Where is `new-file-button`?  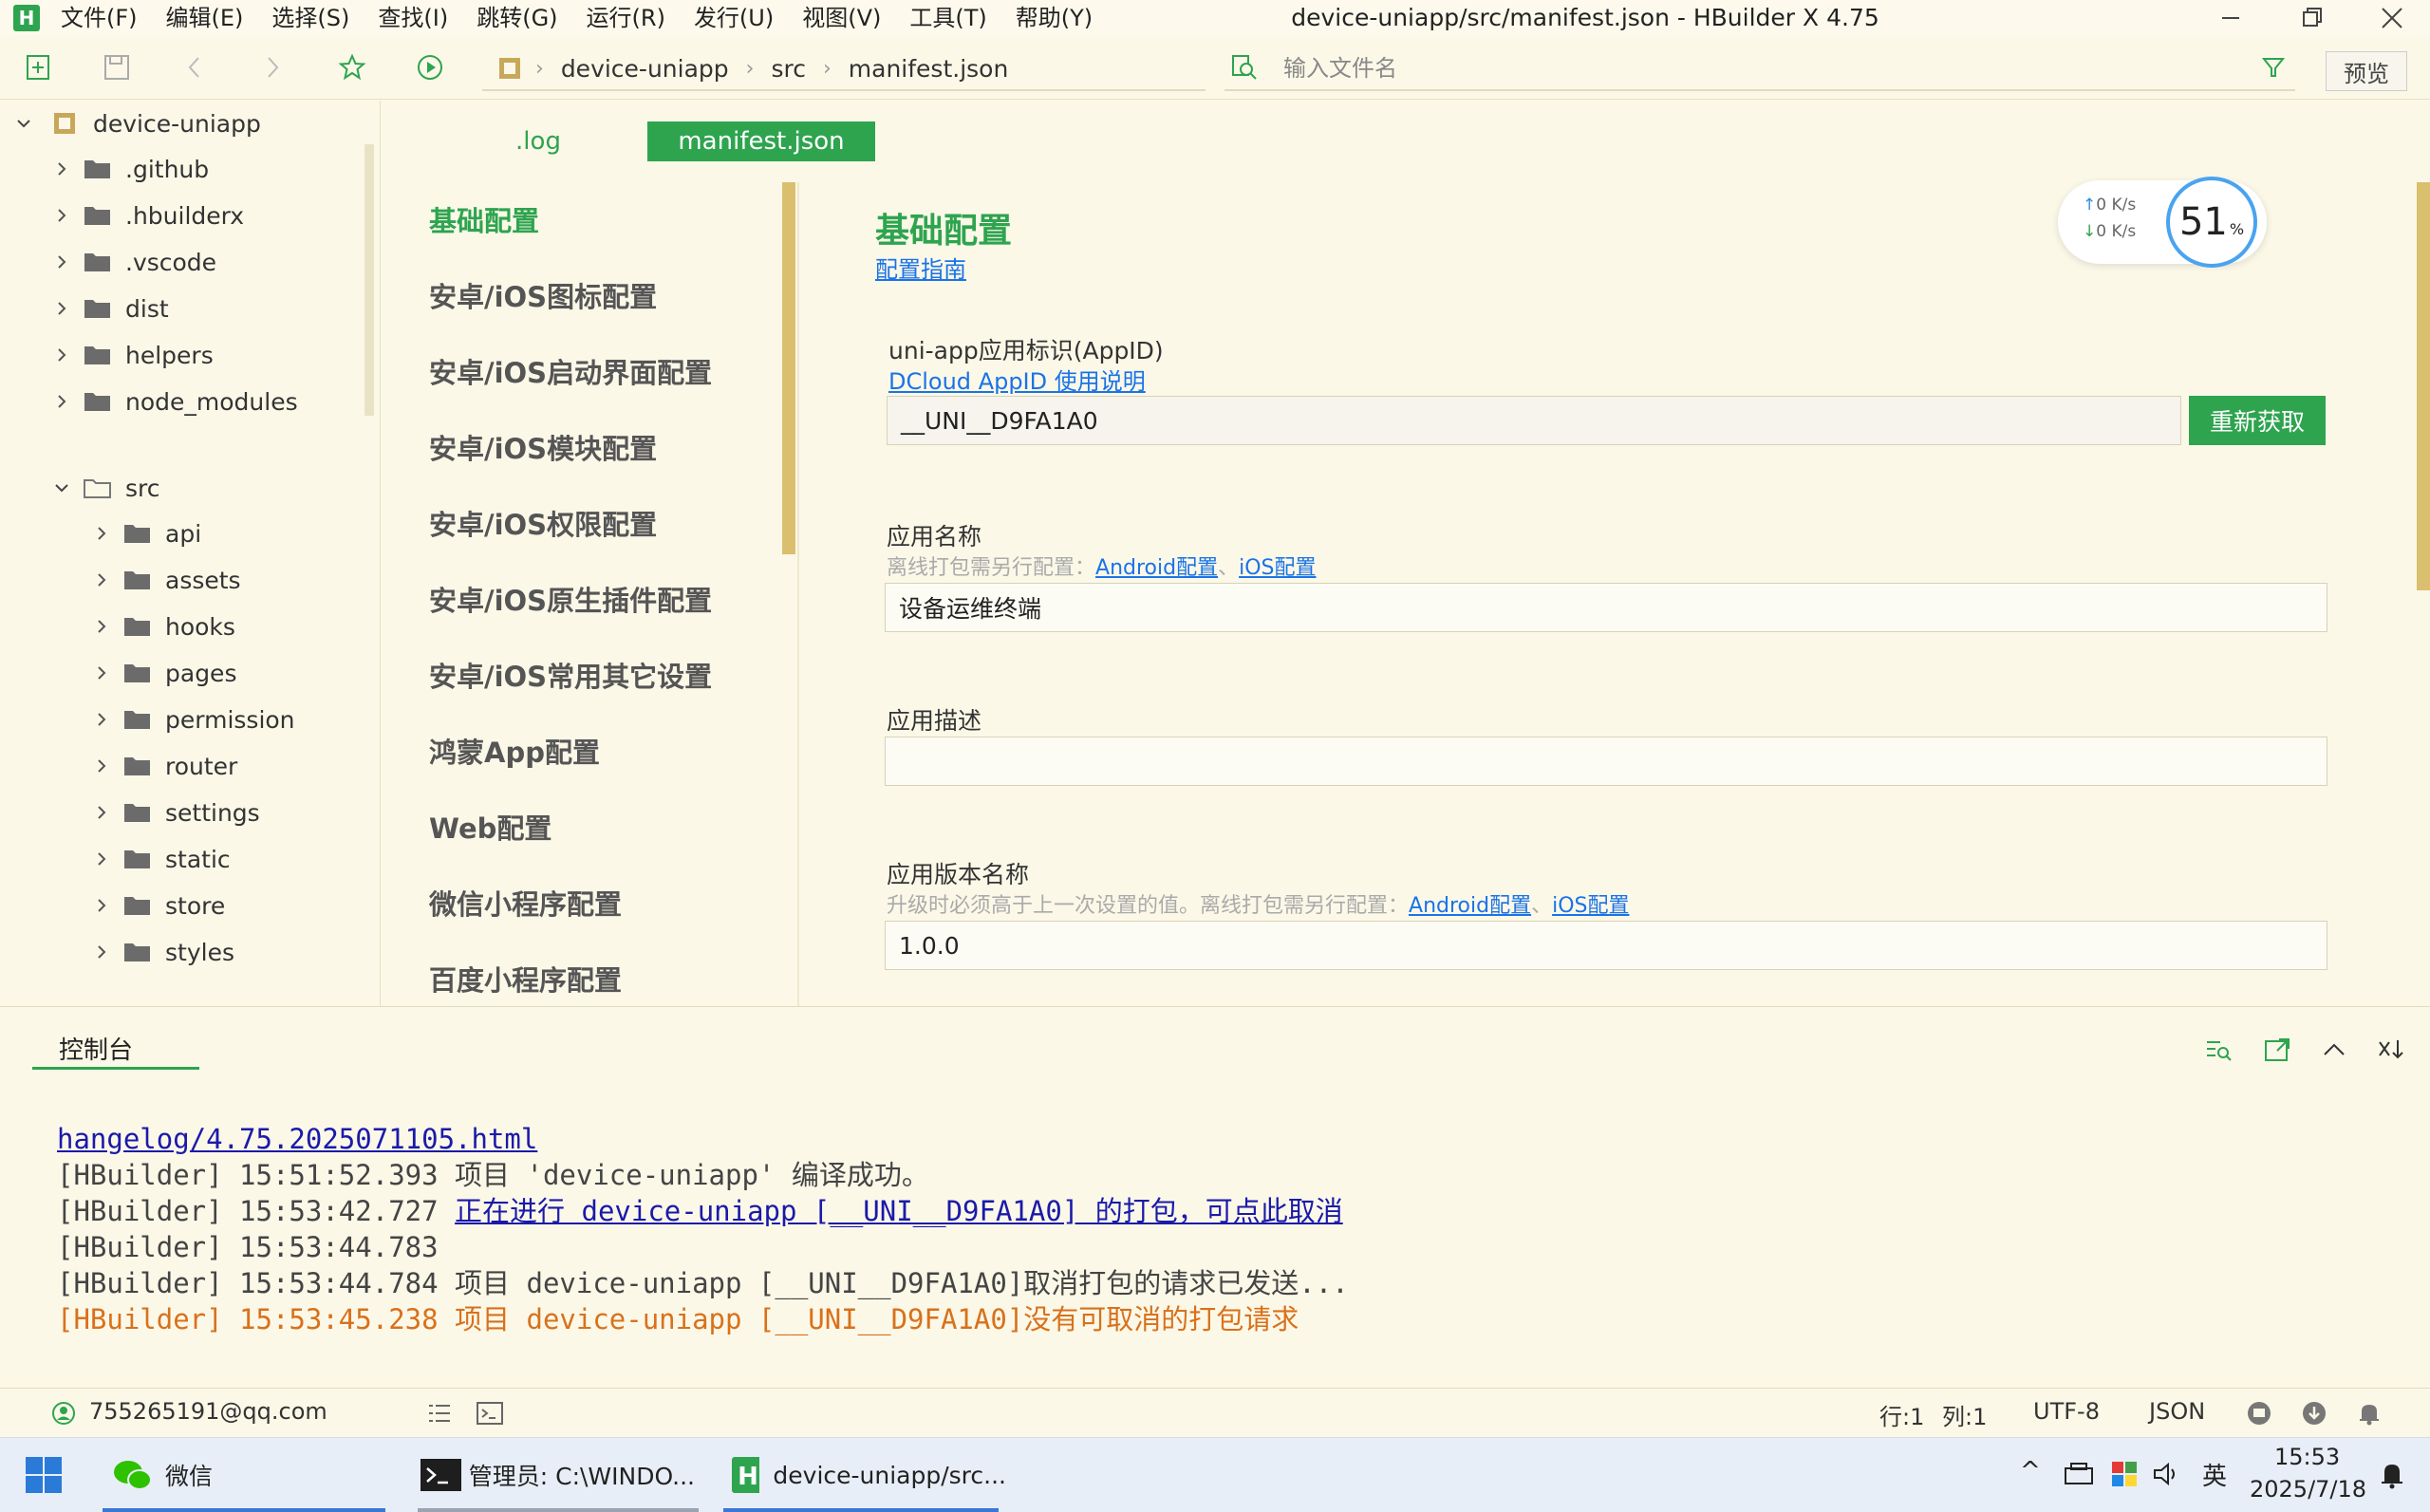
new-file-button is located at coordinates (39, 67).